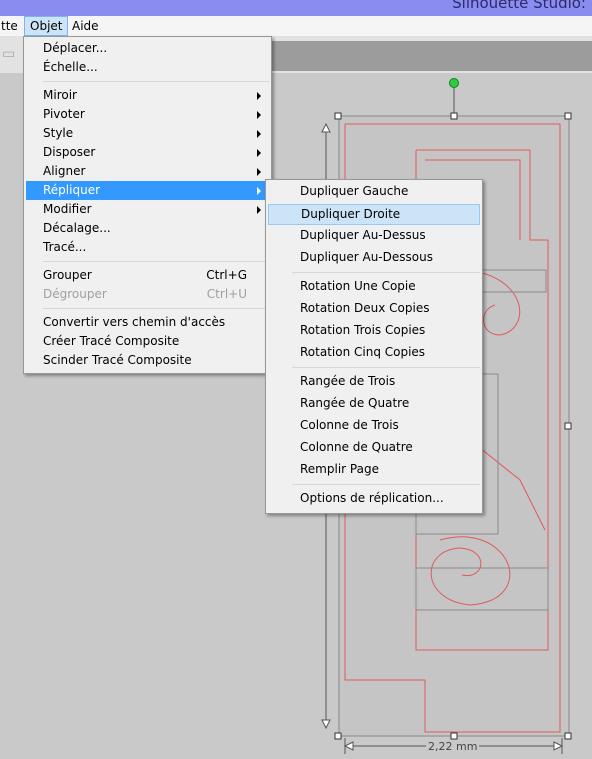 Image resolution: width=592 pixels, height=759 pixels. Describe the element at coordinates (374, 447) in the screenshot. I see `menu-colonne-de-quatre: Colonne de Quatre` at that location.